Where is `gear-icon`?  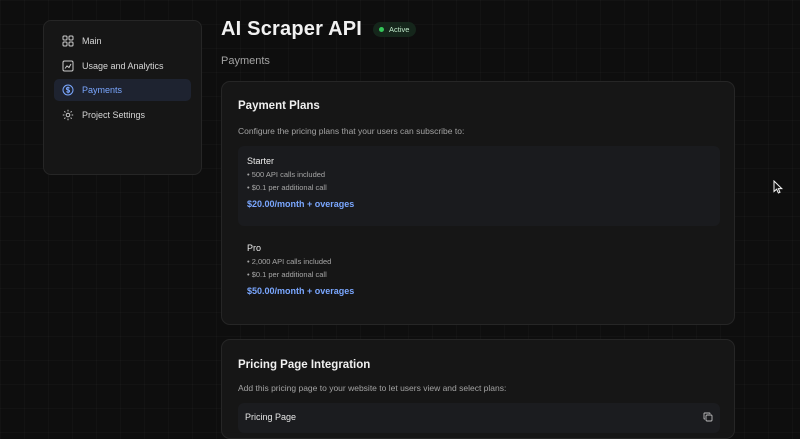 gear-icon is located at coordinates (68, 115).